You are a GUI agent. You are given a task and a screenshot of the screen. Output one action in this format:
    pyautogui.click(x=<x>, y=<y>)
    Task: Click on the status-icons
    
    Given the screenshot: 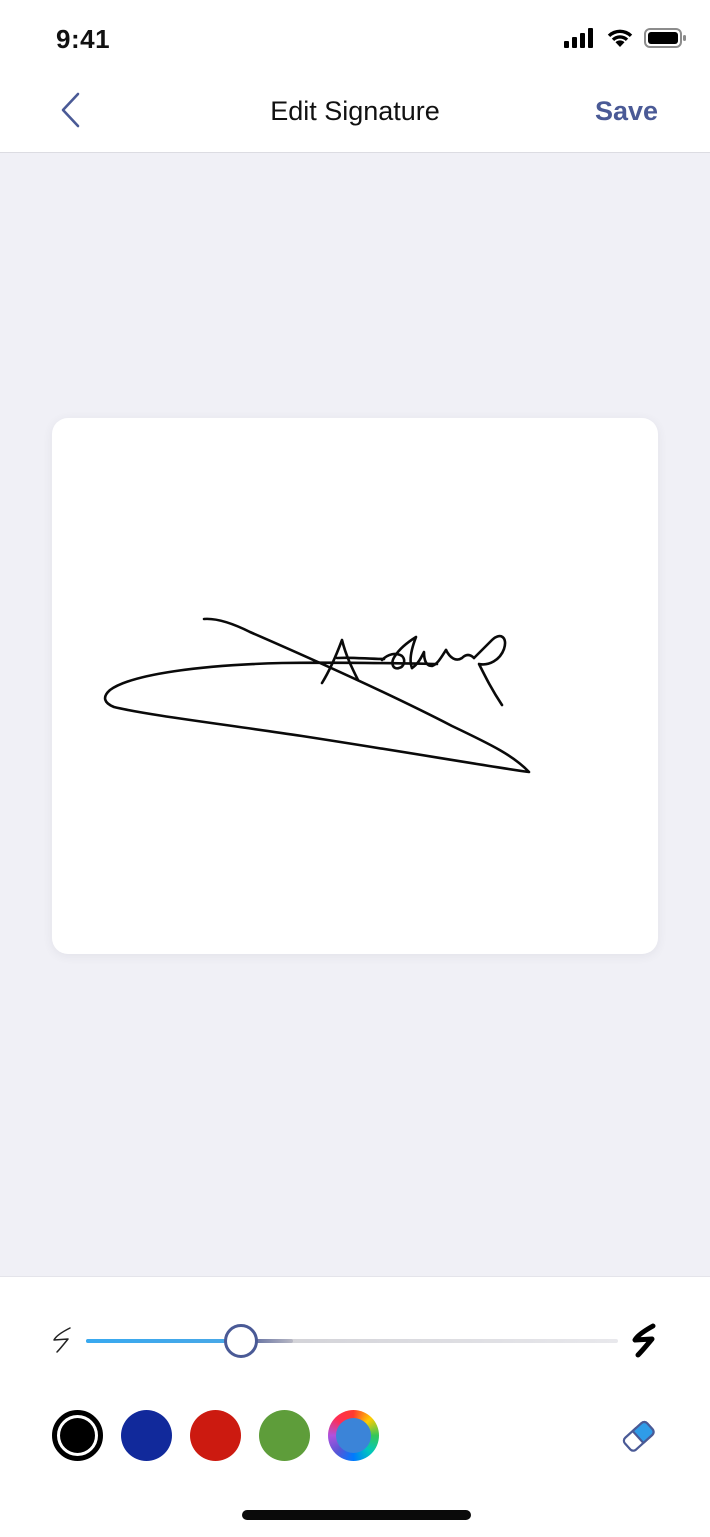 What is the action you would take?
    pyautogui.click(x=625, y=38)
    